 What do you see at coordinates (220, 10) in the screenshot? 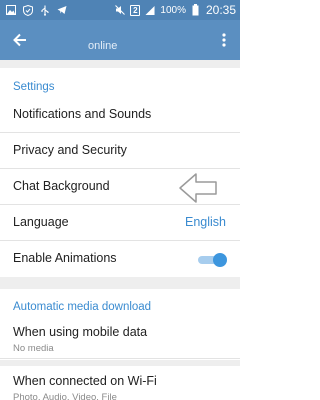
I see `clock: 20:35` at bounding box center [220, 10].